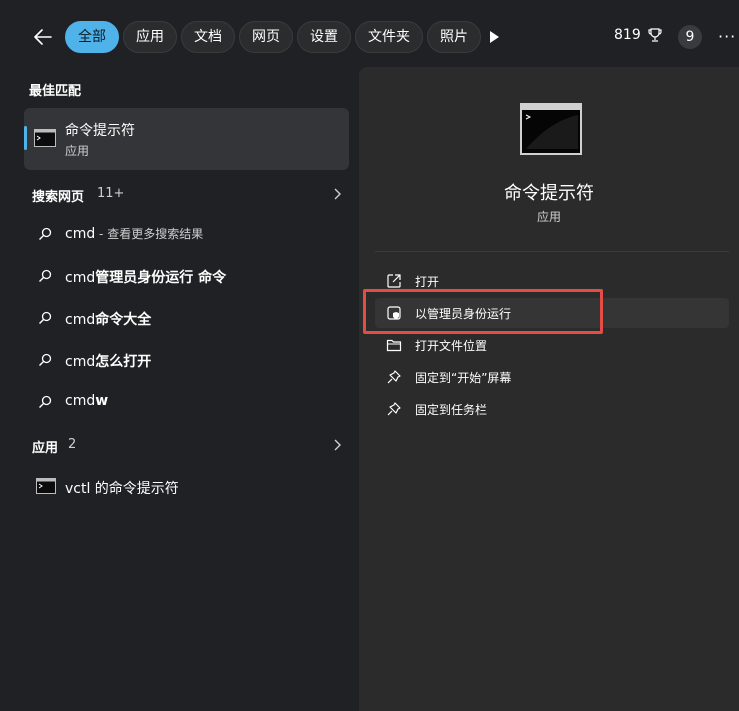 Image resolution: width=739 pixels, height=711 pixels. I want to click on back-arrow-icon, so click(43, 37).